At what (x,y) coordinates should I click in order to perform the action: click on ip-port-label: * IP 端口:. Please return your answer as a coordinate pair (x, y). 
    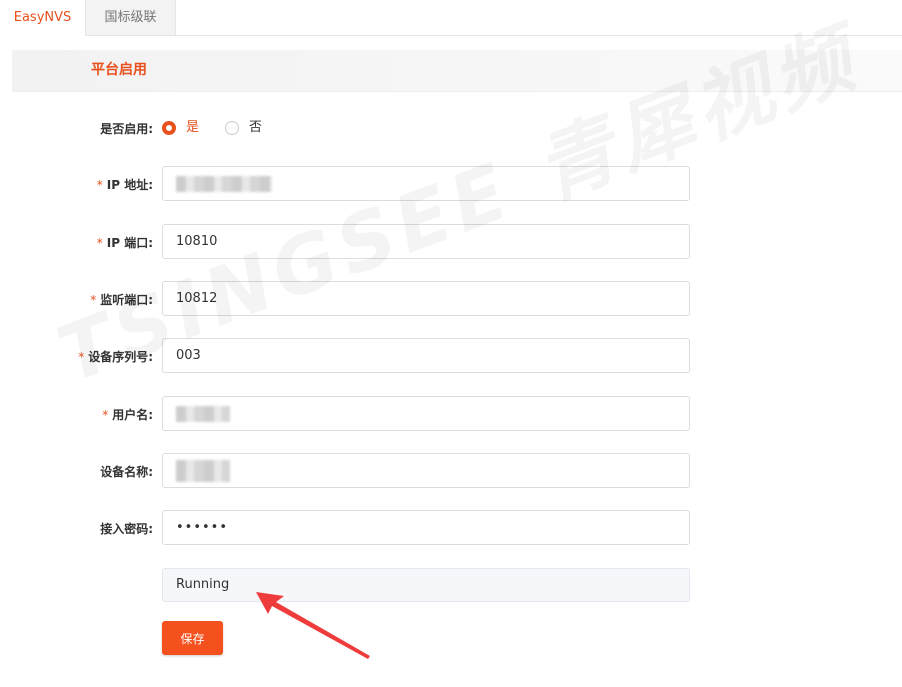
    Looking at the image, I should click on (124, 243).